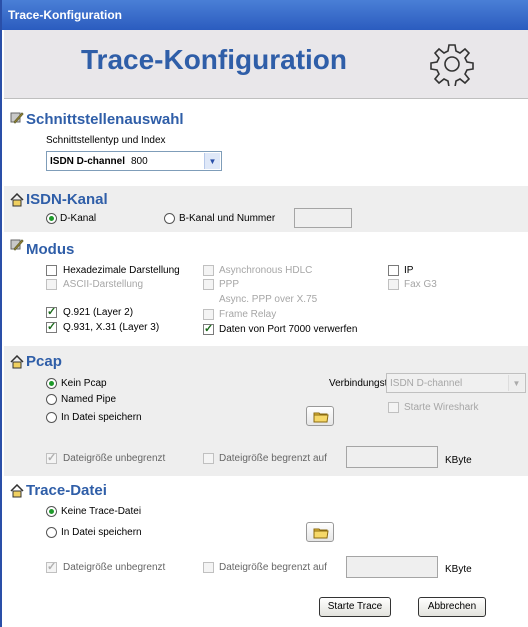 Image resolution: width=528 pixels, height=627 pixels. What do you see at coordinates (213, 59) in the screenshot?
I see `header-title: Trace-Konfiguration` at bounding box center [213, 59].